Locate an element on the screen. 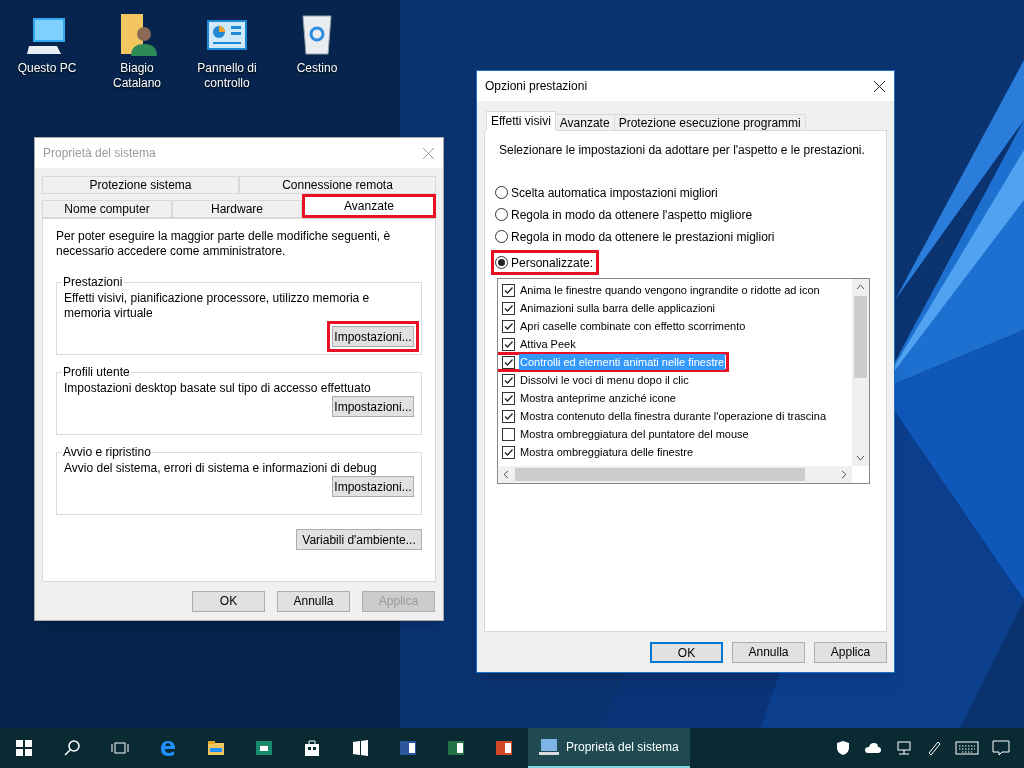 The image size is (1024, 768). radio-option: Regola in modo da ottenere l'aspetto migliore is located at coordinates (625, 214).